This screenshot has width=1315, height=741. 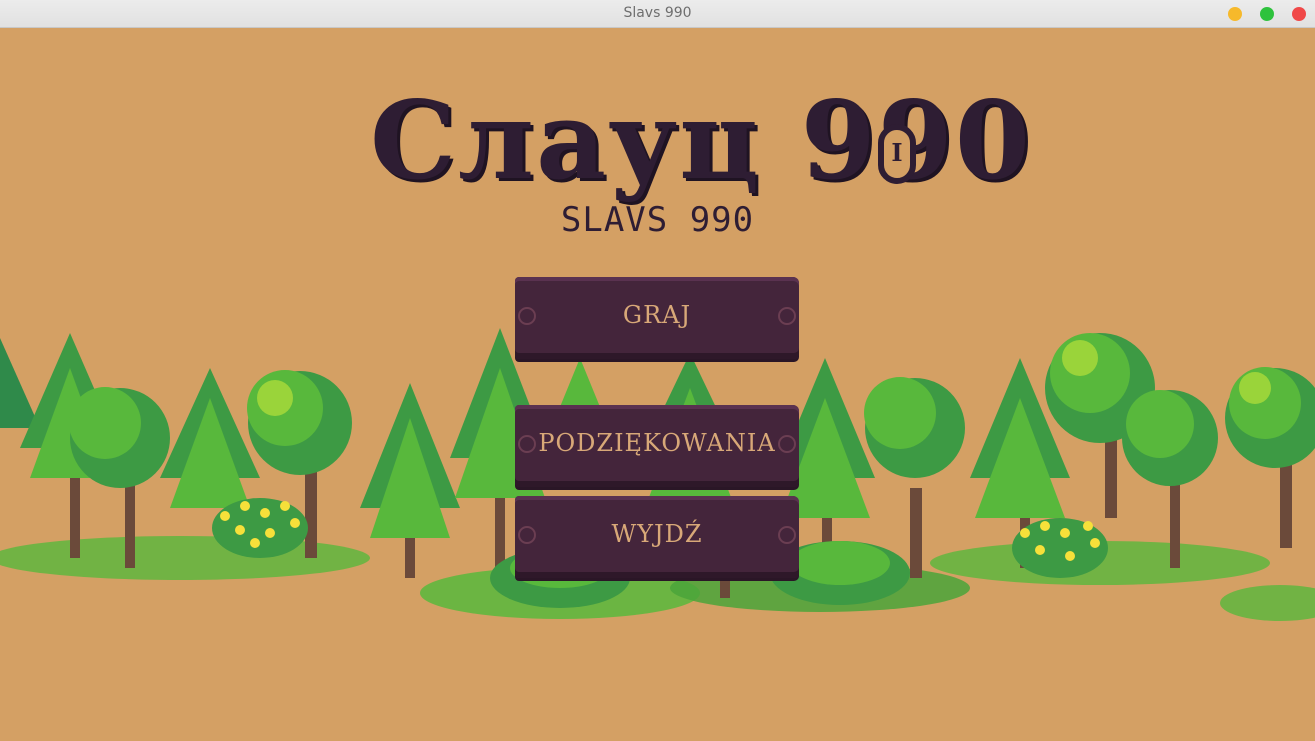 I want to click on game-logo: Слауц 990, so click(x=700, y=141).